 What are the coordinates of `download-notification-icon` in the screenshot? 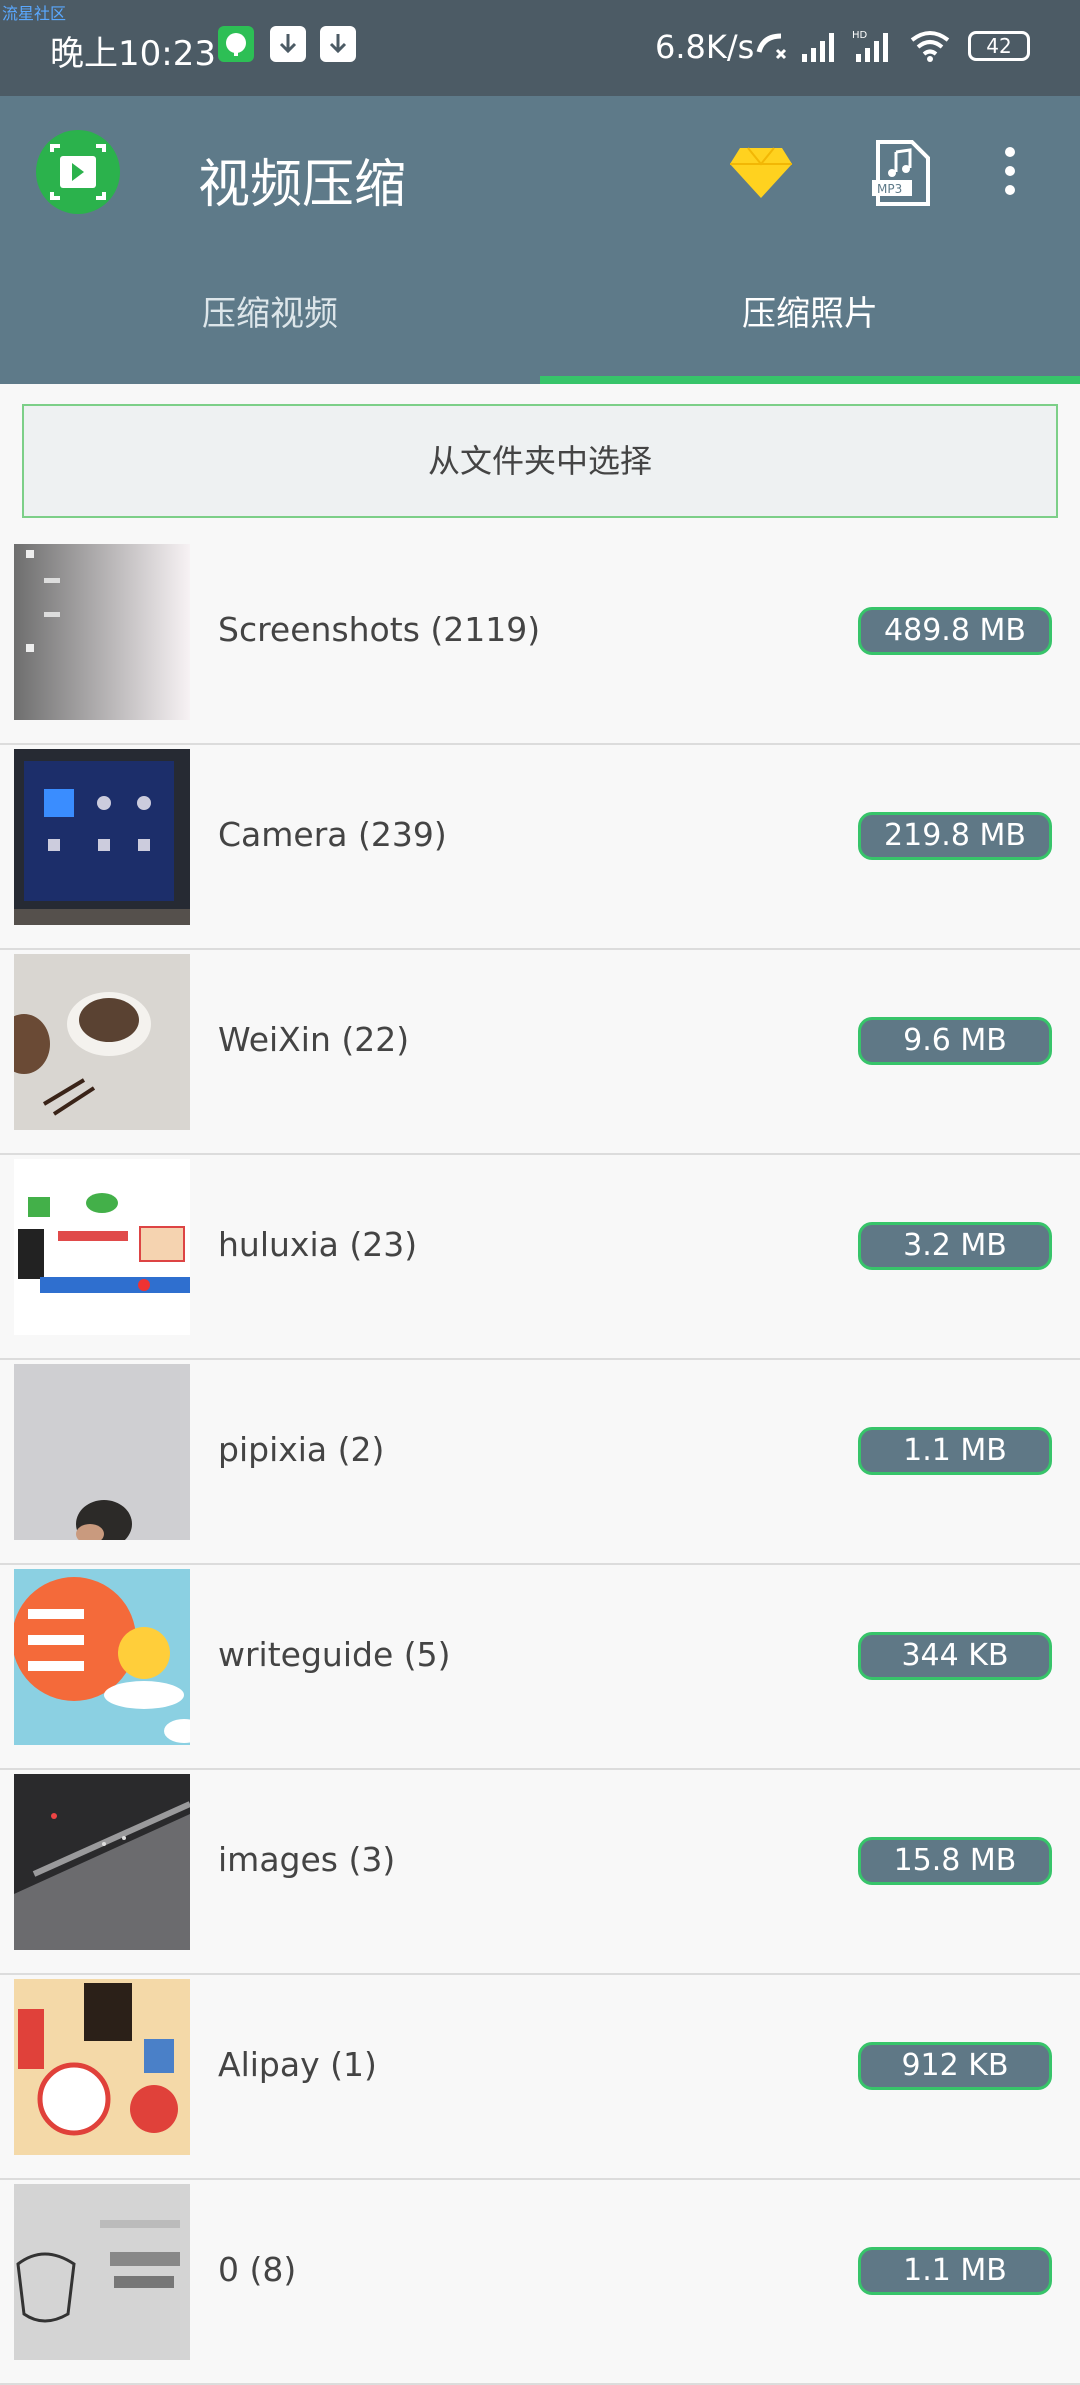 It's located at (288, 44).